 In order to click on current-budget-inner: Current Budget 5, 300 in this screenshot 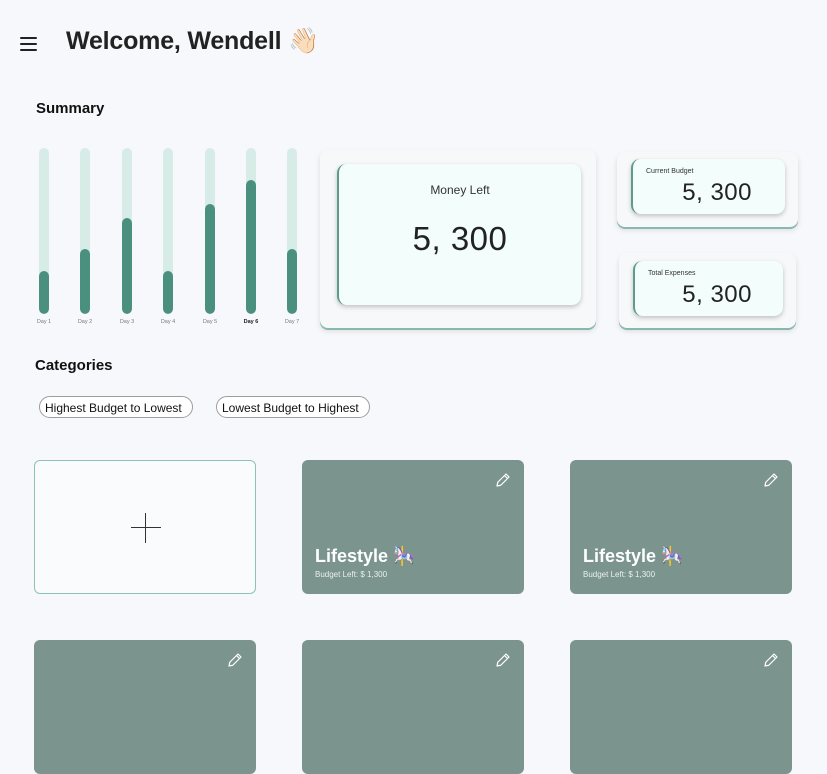, I will do `click(708, 186)`.